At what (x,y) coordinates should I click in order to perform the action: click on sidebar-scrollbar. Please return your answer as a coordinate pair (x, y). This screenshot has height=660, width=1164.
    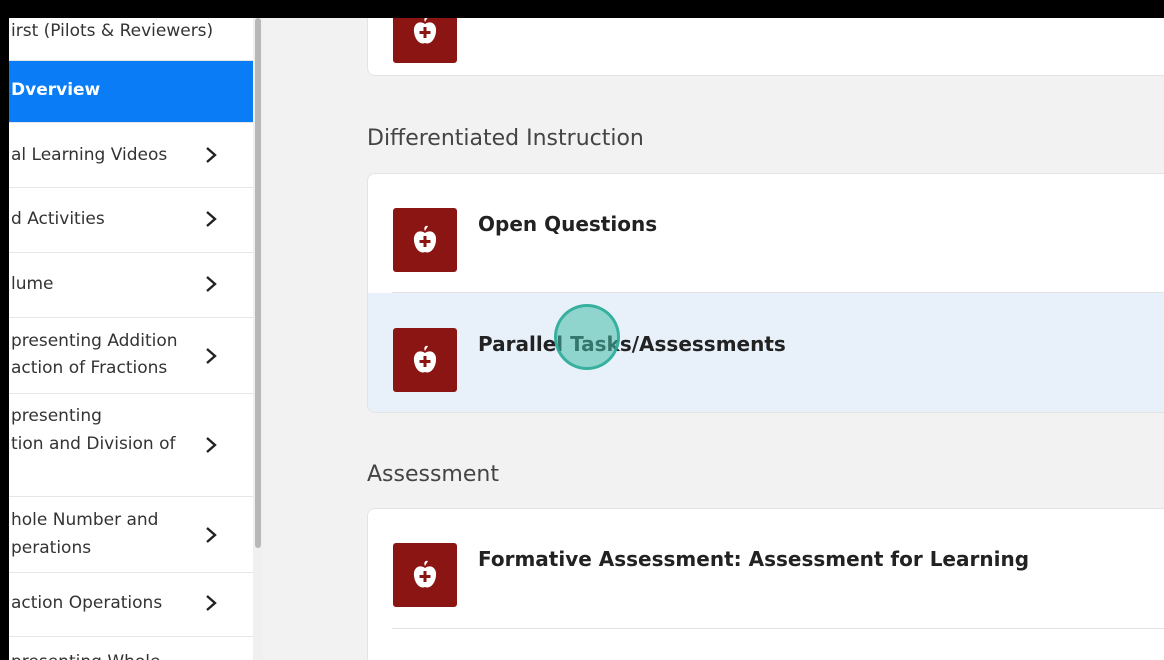
    Looking at the image, I should click on (258, 339).